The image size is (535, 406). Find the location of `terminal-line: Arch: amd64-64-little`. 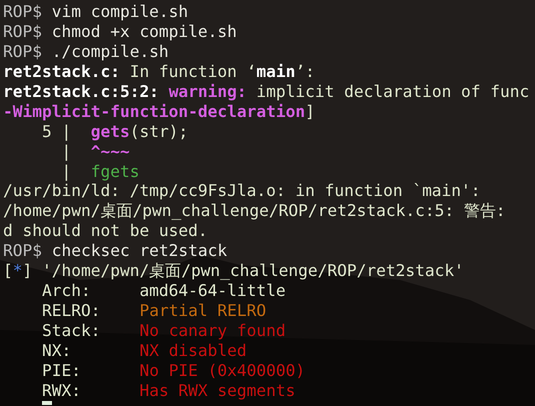

terminal-line: Arch: amd64-64-little is located at coordinates (163, 291).